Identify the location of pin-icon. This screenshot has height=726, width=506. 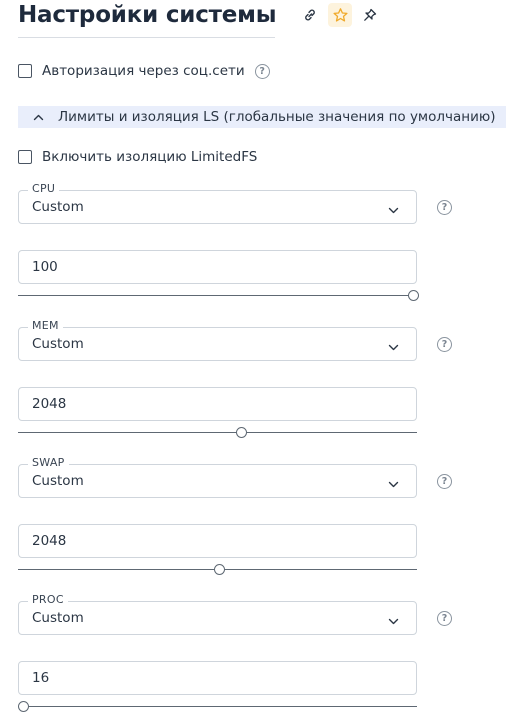
(370, 15).